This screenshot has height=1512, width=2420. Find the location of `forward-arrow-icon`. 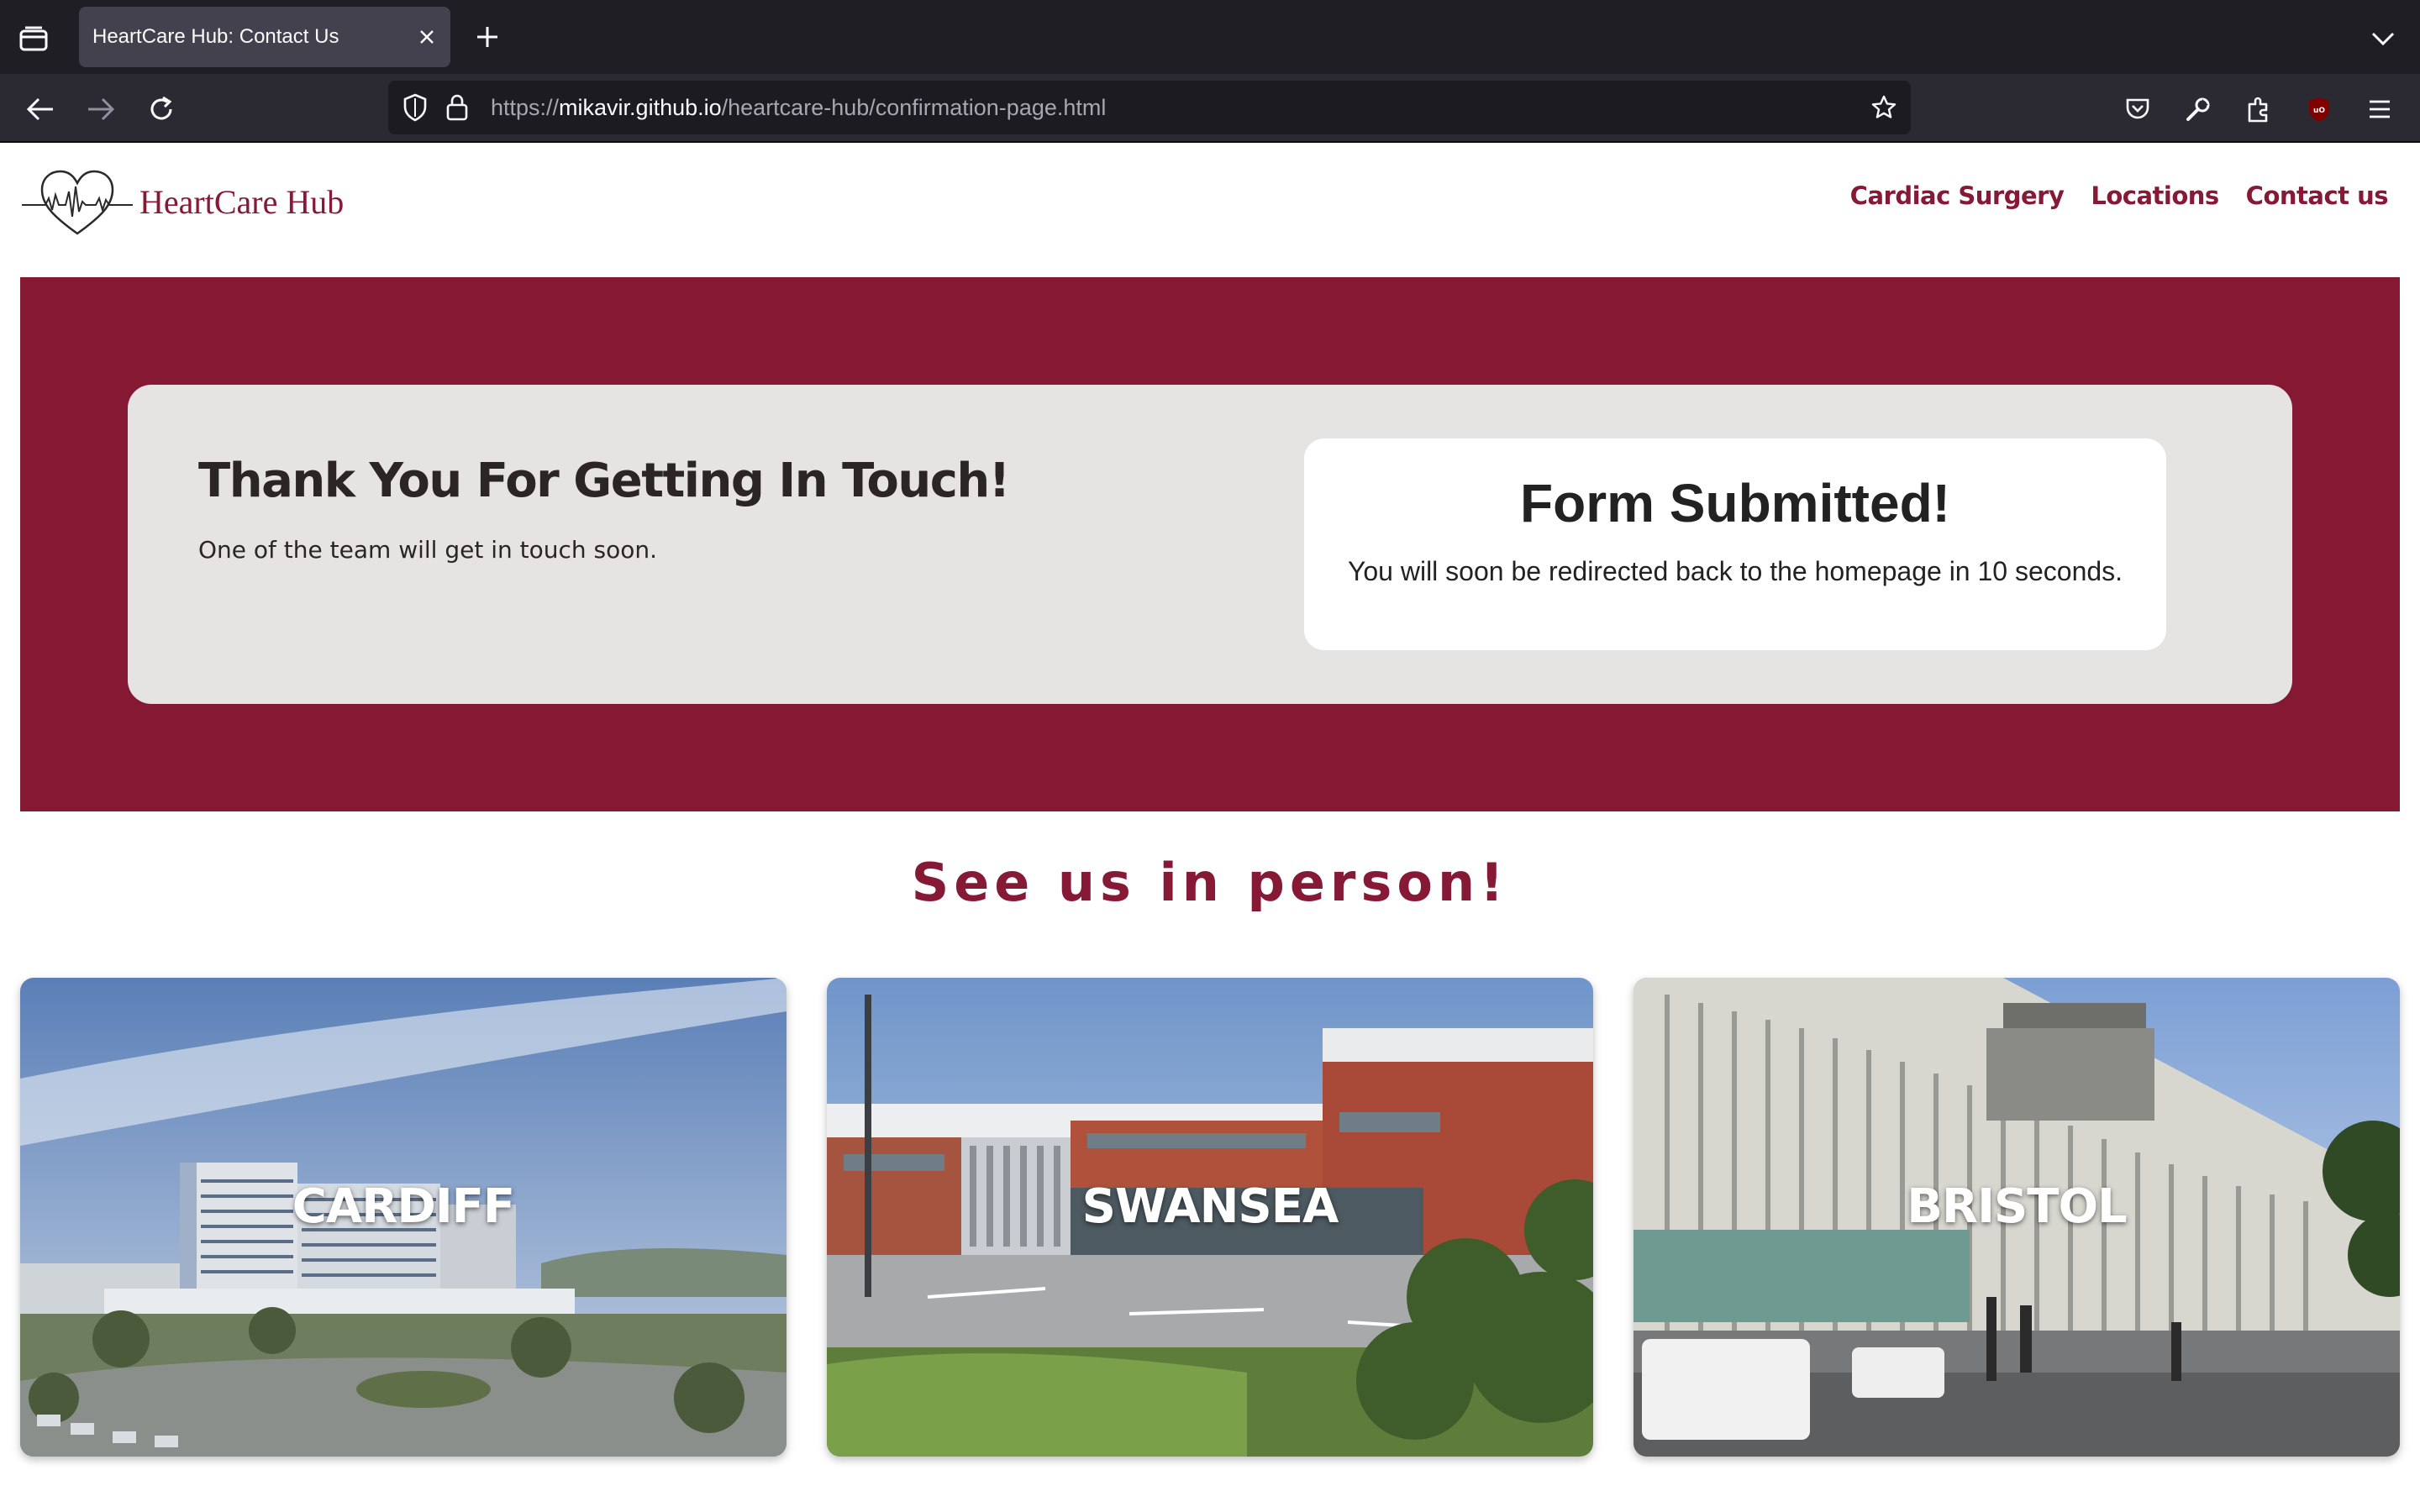

forward-arrow-icon is located at coordinates (101, 109).